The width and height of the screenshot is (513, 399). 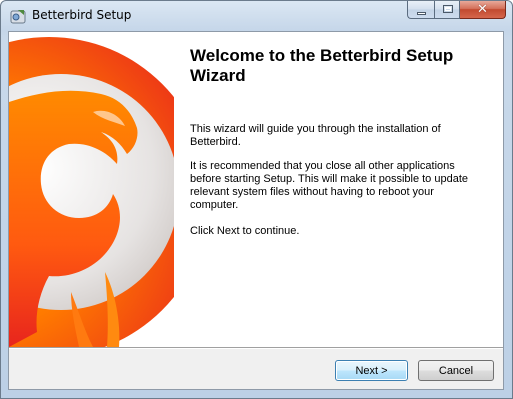 I want to click on maximize-button, so click(x=447, y=10).